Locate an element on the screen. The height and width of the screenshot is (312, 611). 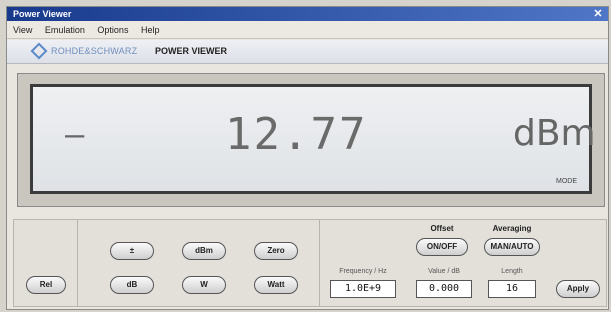
brand-name: ROHDE&SCHWARZ is located at coordinates (94, 51).